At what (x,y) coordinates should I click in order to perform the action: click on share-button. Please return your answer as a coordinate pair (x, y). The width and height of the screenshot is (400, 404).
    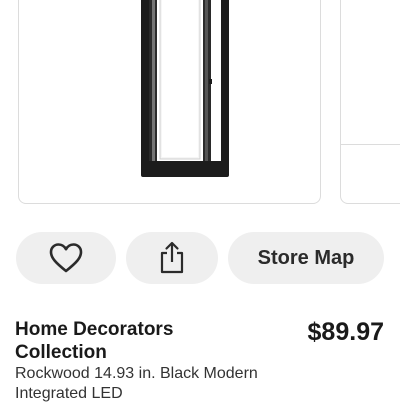
    Looking at the image, I should click on (172, 258).